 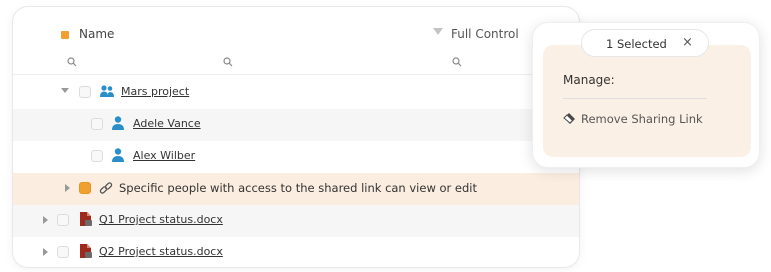 What do you see at coordinates (687, 42) in the screenshot?
I see `clear-selection-button: ×` at bounding box center [687, 42].